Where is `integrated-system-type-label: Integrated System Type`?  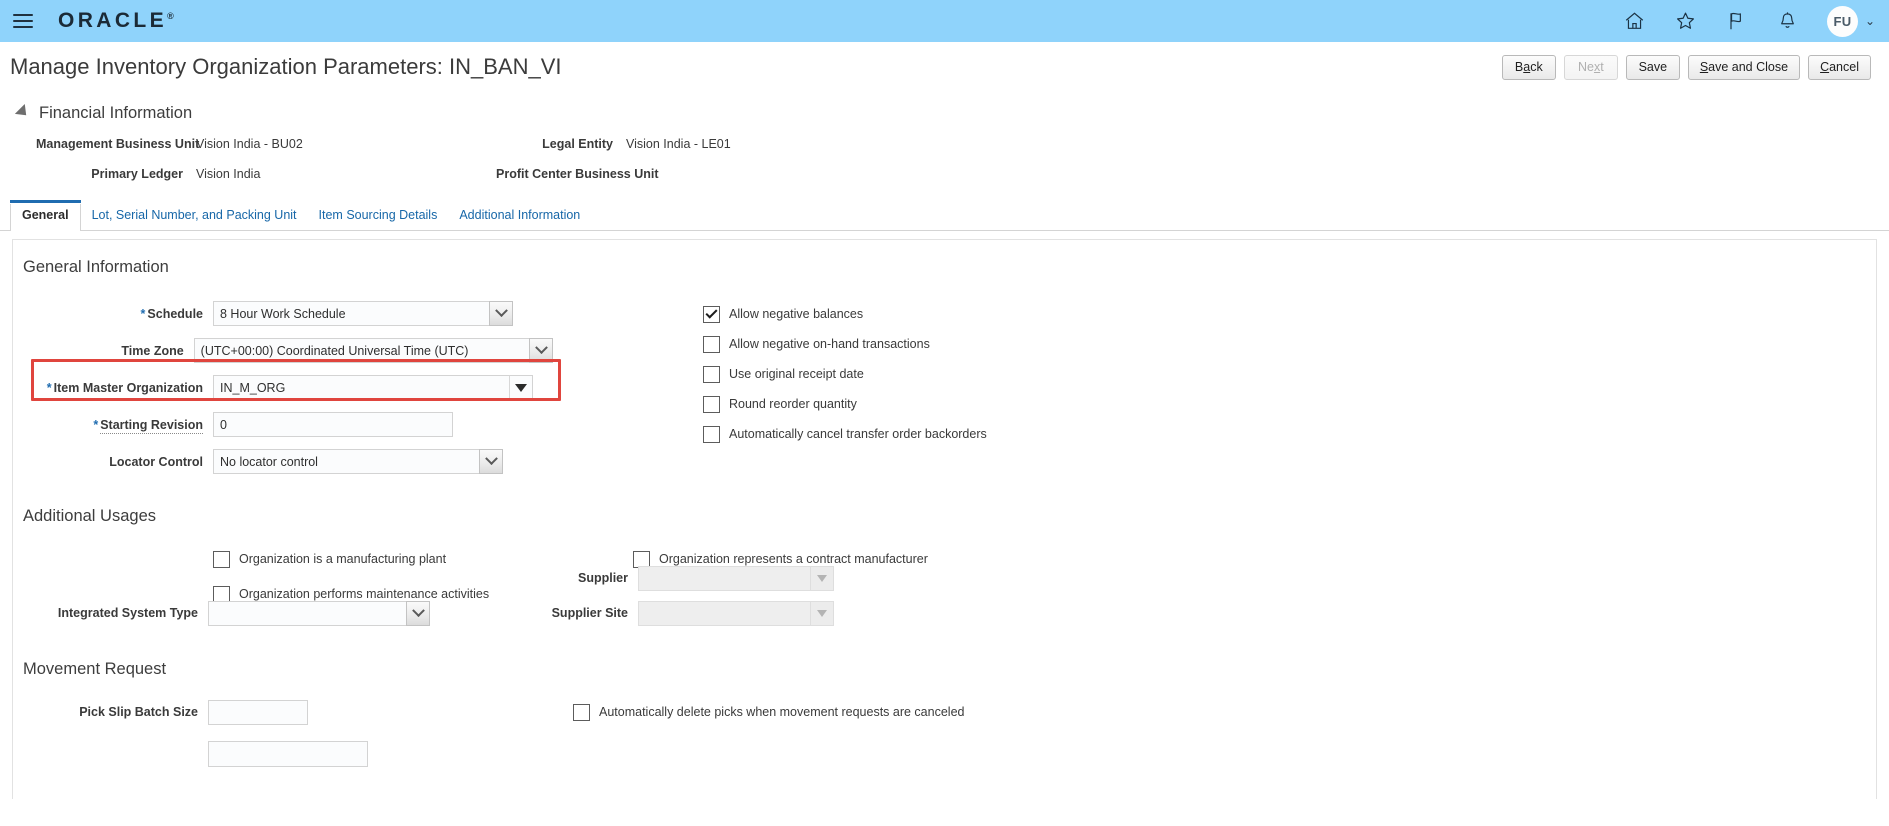 integrated-system-type-label: Integrated System Type is located at coordinates (127, 613).